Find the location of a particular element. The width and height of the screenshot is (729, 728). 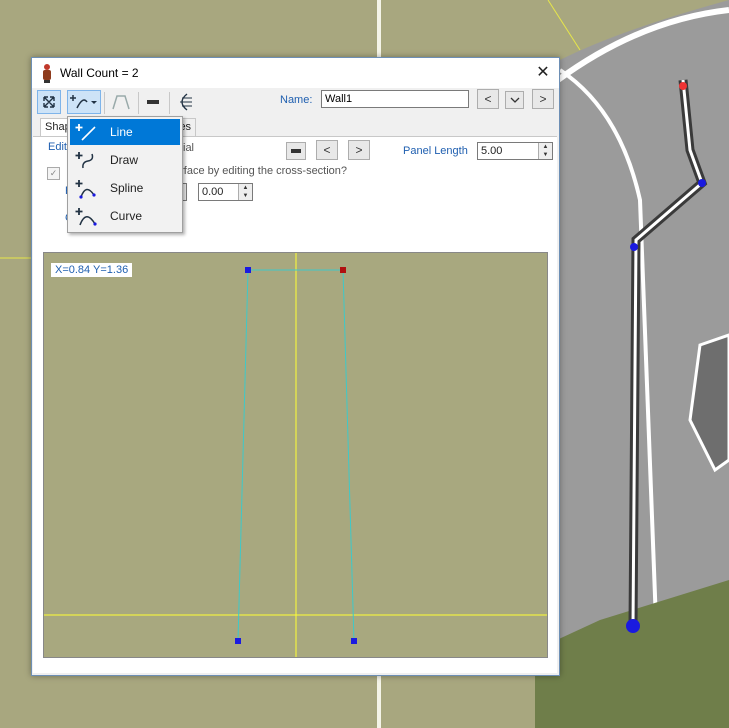

edit-section-checkbox: ✓ is located at coordinates (53, 173).